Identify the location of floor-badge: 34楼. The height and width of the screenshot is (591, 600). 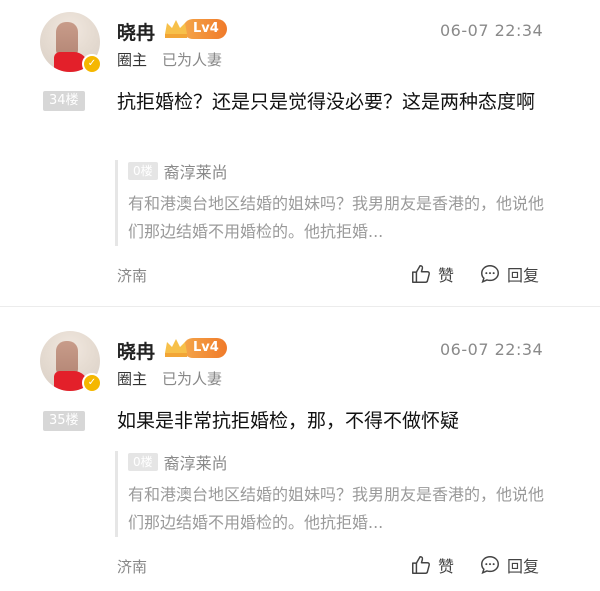
(64, 101).